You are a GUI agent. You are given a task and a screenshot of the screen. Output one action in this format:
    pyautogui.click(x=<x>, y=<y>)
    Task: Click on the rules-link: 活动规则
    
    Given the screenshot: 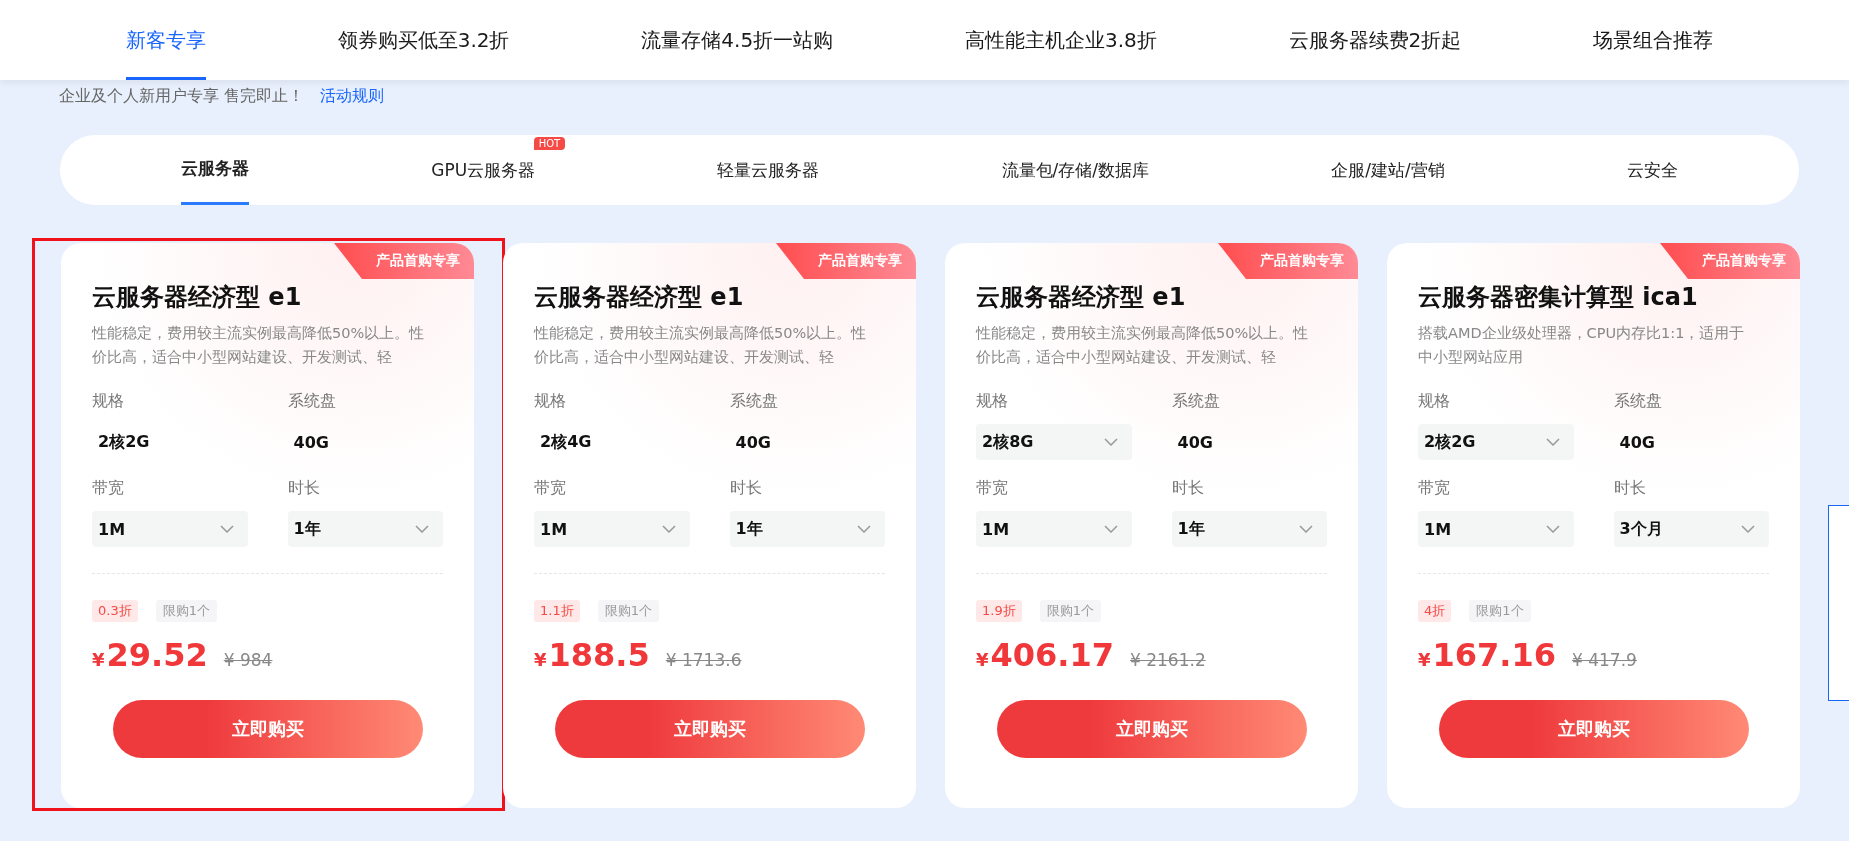 What is the action you would take?
    pyautogui.click(x=352, y=96)
    